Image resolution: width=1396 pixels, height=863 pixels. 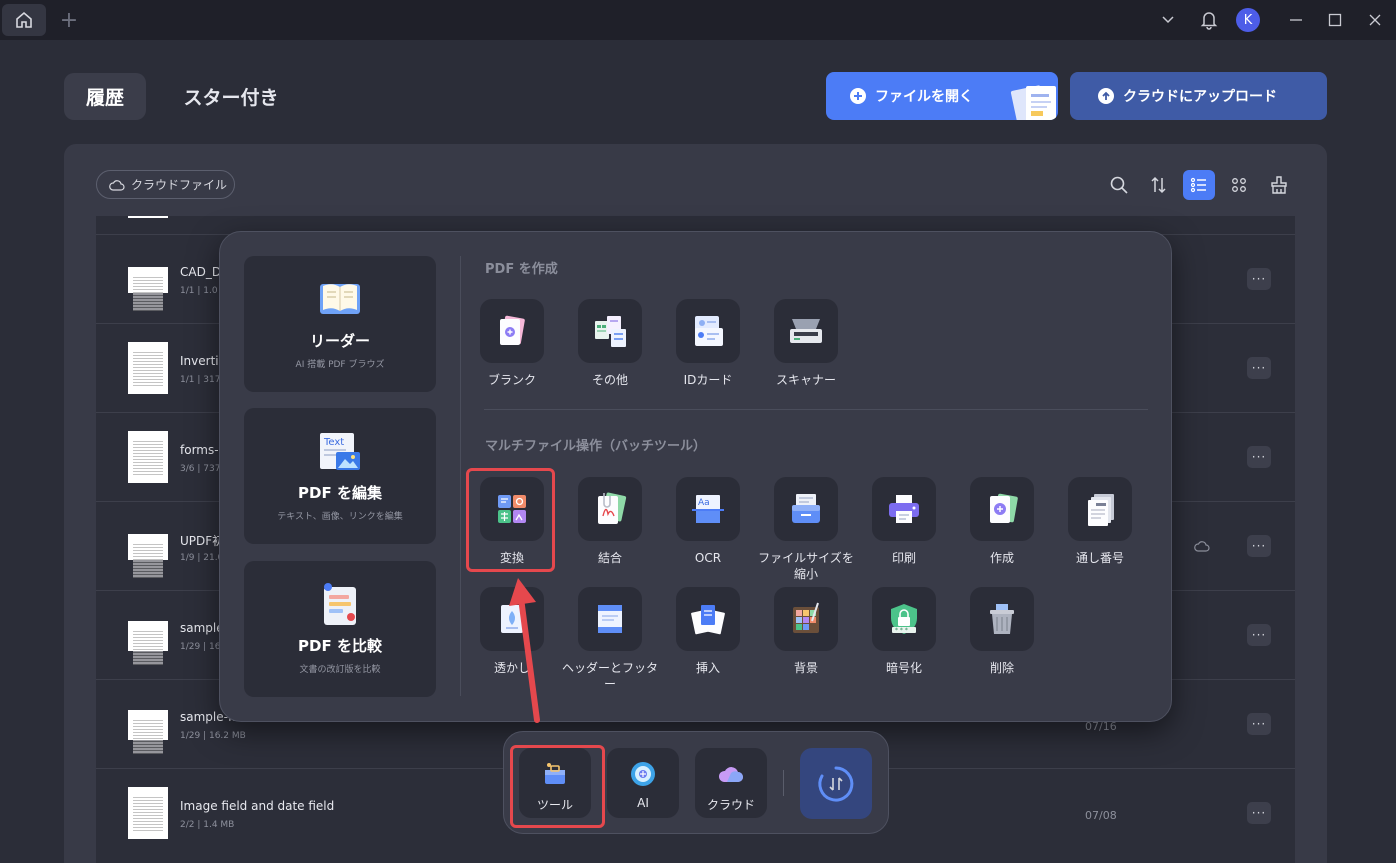 I want to click on dock-label: AI, so click(x=643, y=803).